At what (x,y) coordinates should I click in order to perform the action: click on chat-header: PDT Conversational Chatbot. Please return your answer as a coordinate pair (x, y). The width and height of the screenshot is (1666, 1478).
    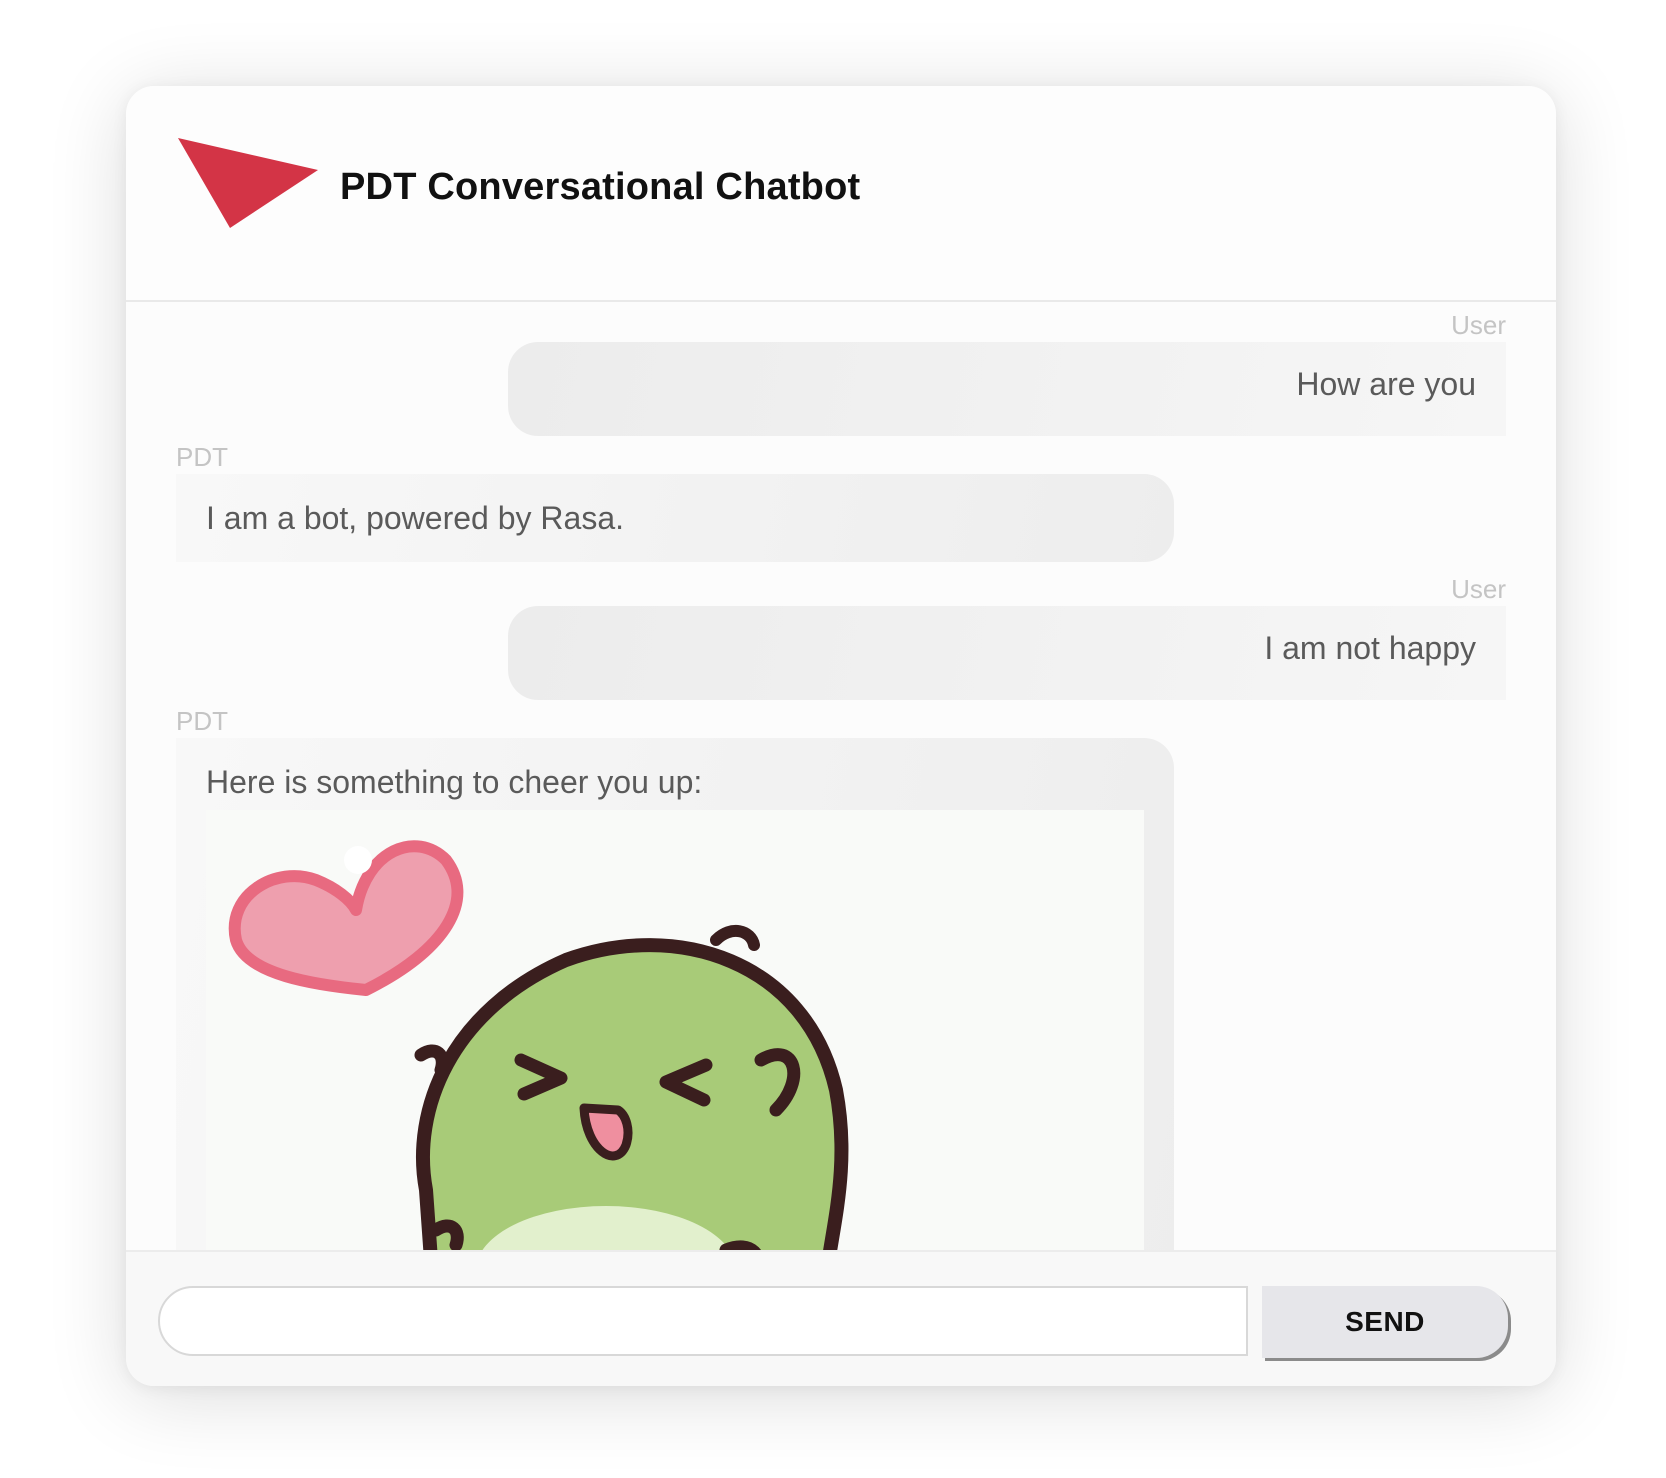
    Looking at the image, I should click on (841, 194).